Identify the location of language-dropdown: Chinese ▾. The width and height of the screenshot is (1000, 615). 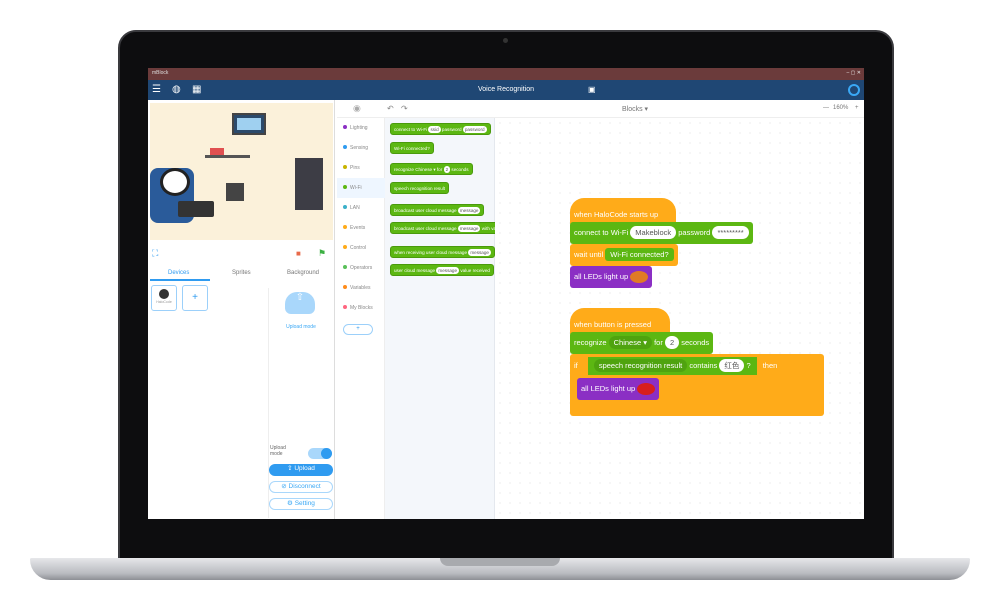
(630, 342).